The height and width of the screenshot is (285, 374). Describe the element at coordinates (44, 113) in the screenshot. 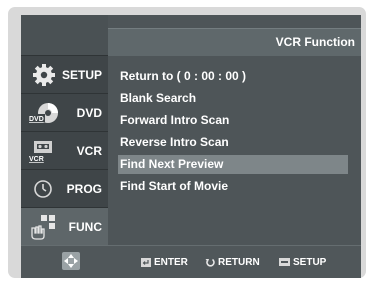

I see `dvd-disc-icon: DVD` at that location.